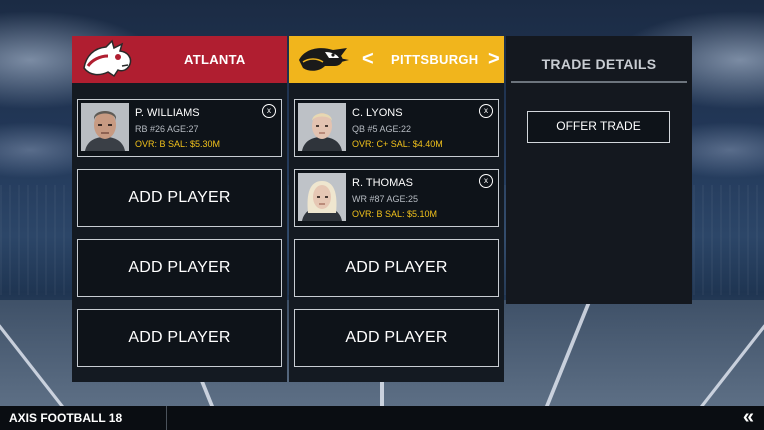 The height and width of the screenshot is (430, 764). What do you see at coordinates (382, 129) in the screenshot?
I see `player-info: QB #5 AGE:22` at bounding box center [382, 129].